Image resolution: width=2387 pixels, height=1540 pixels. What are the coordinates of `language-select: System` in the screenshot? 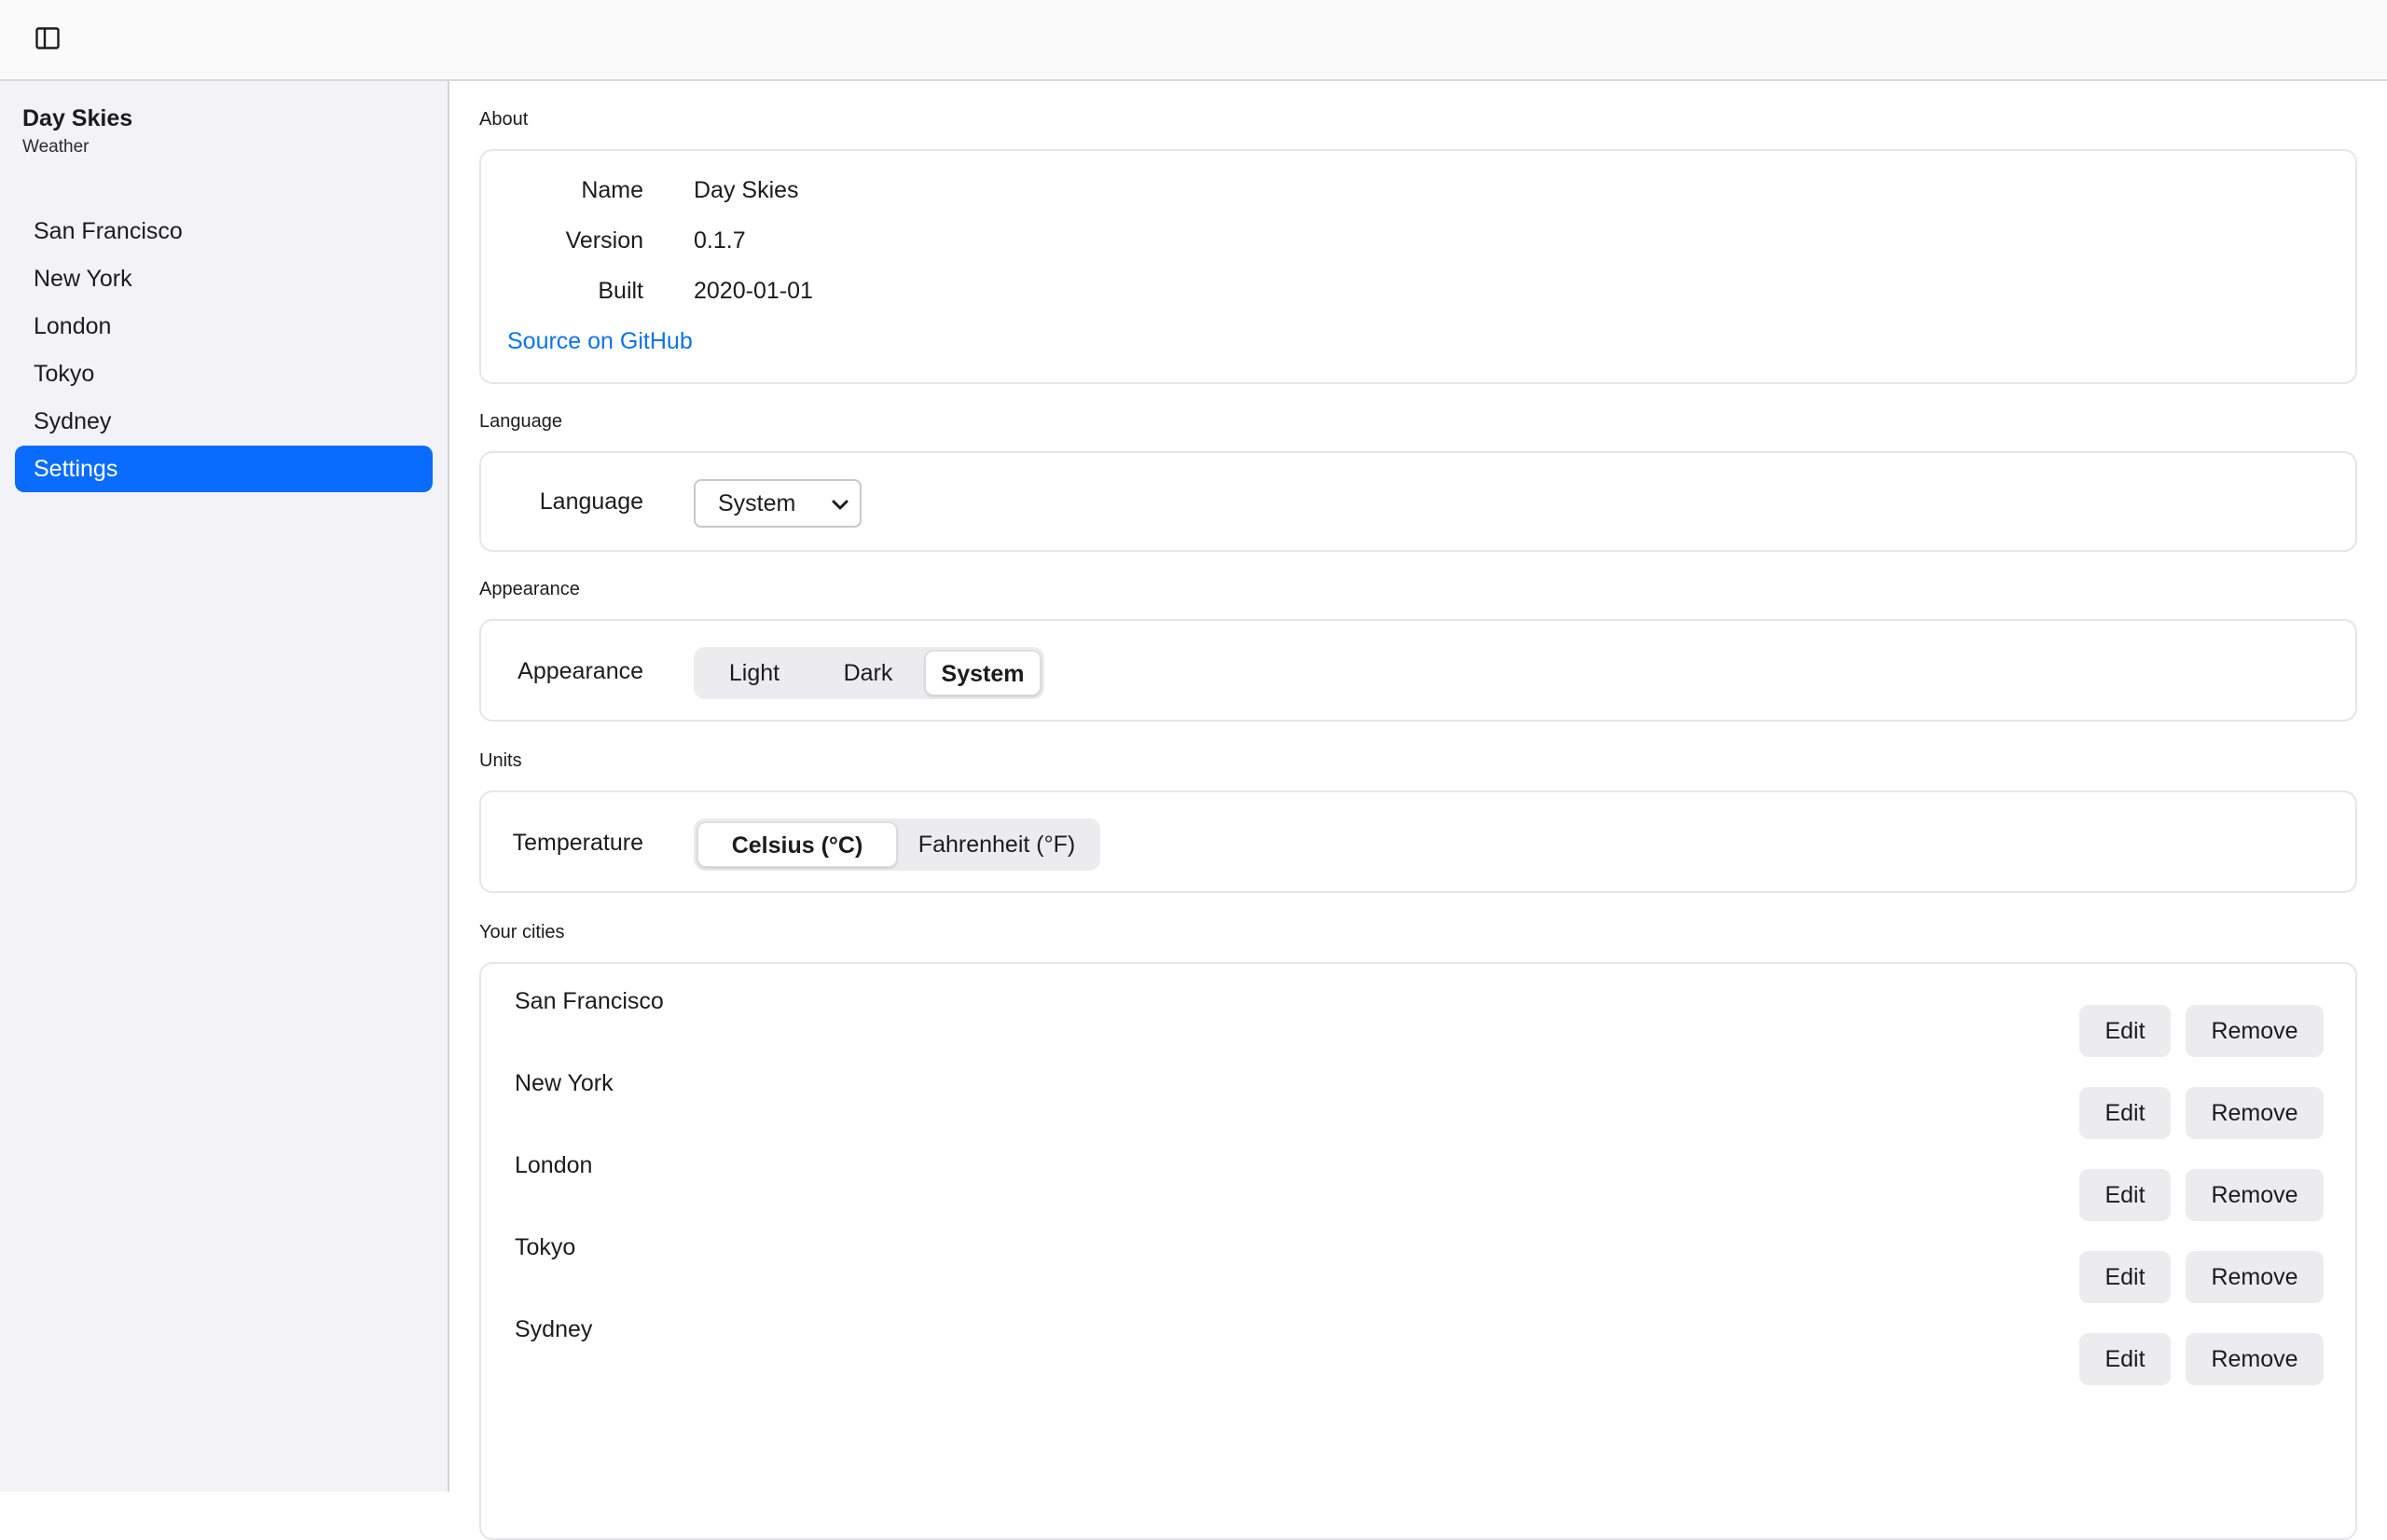 It's located at (778, 503).